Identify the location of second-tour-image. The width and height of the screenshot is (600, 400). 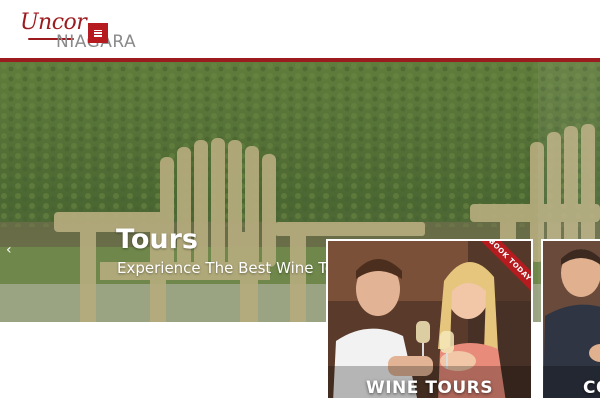
(571, 319).